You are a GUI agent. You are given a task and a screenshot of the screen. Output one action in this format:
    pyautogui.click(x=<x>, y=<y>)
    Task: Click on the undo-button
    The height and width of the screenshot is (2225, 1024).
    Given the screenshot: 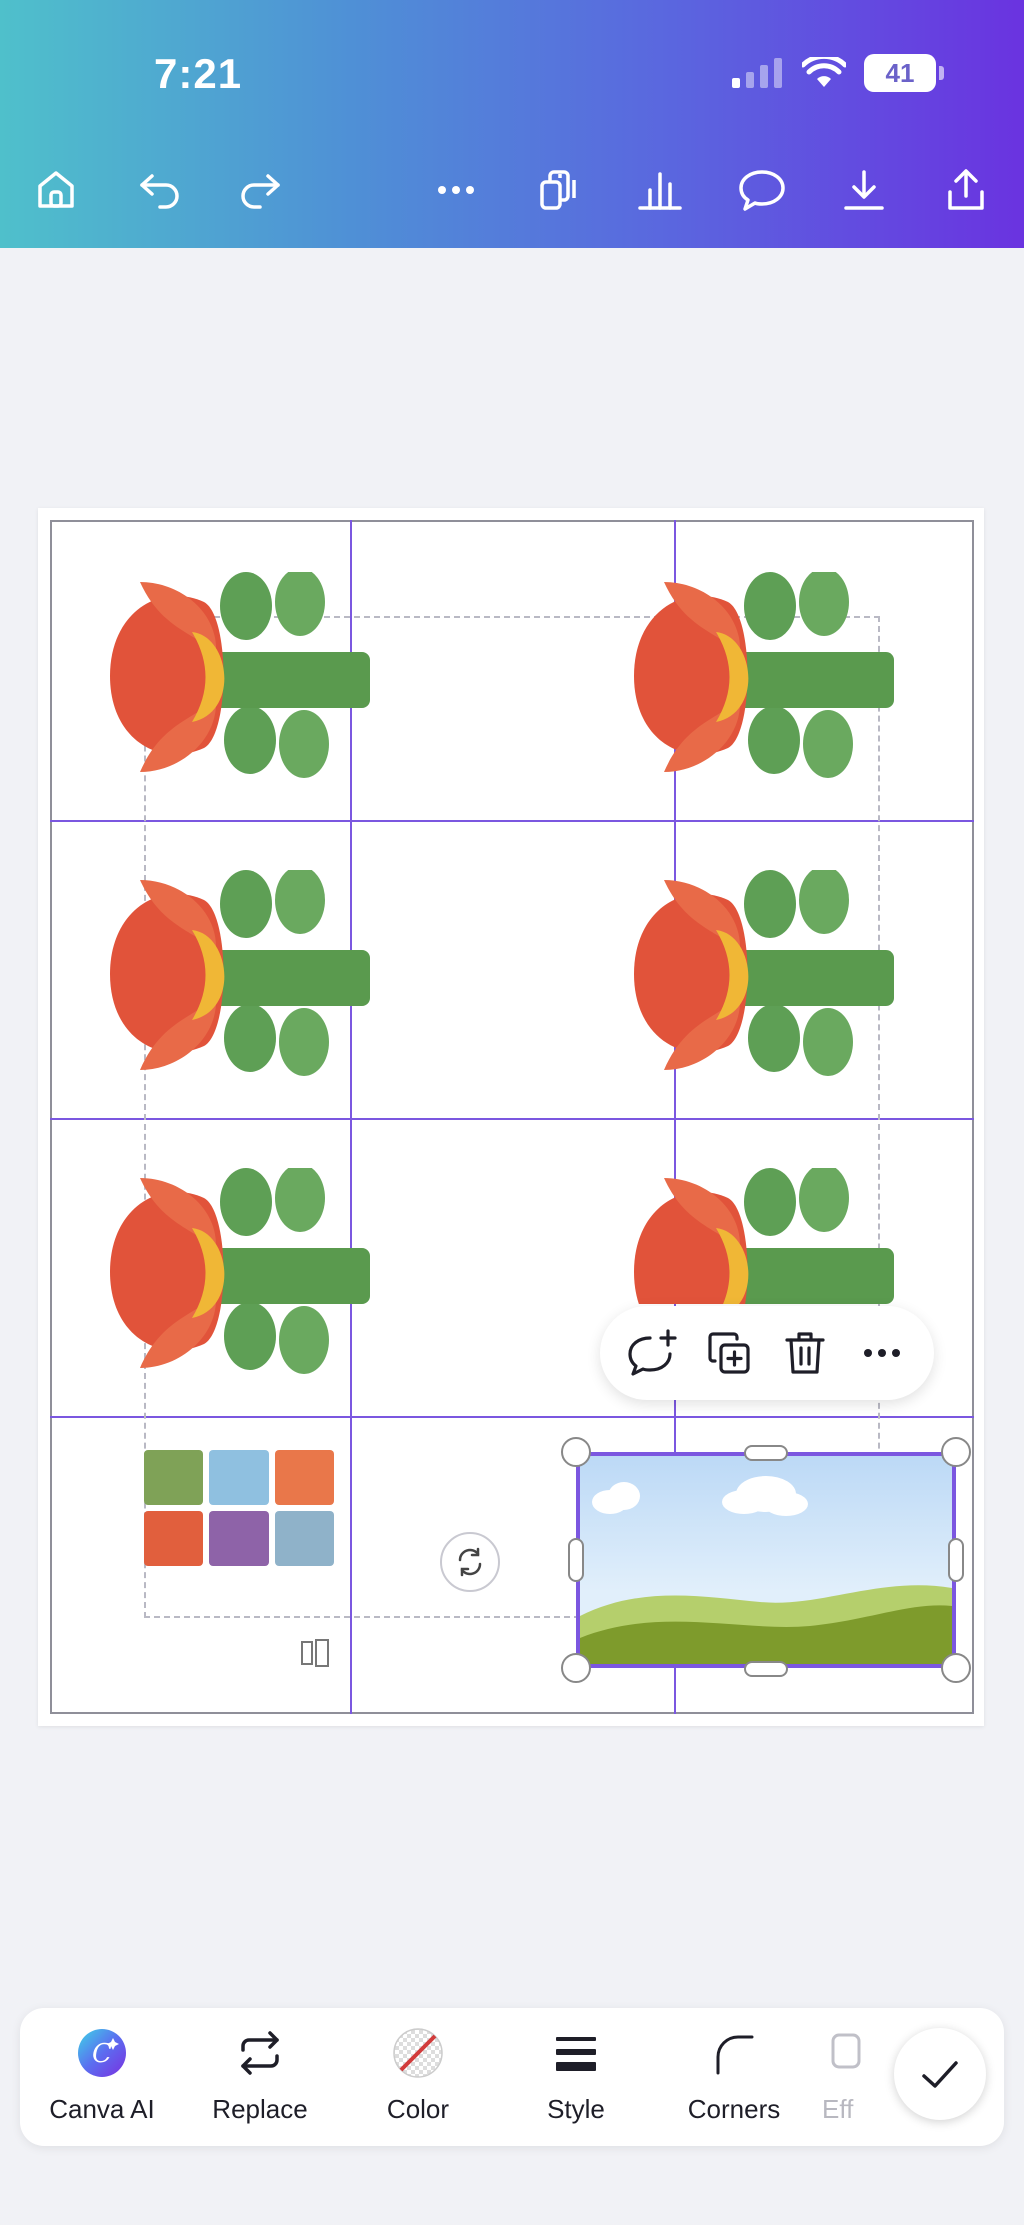 What is the action you would take?
    pyautogui.click(x=160, y=190)
    